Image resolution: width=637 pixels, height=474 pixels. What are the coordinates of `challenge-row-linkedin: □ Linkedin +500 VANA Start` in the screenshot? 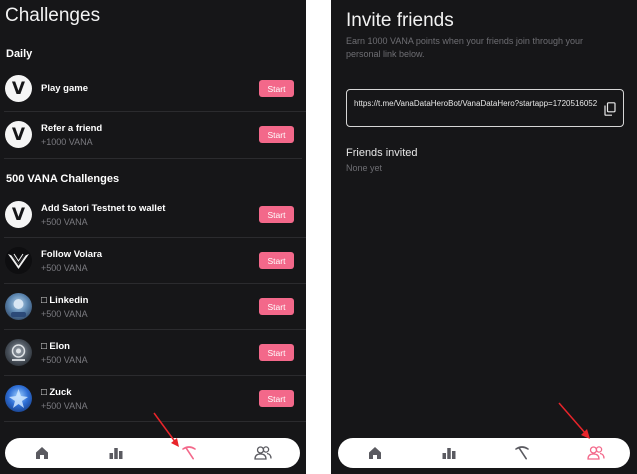 It's located at (153, 307).